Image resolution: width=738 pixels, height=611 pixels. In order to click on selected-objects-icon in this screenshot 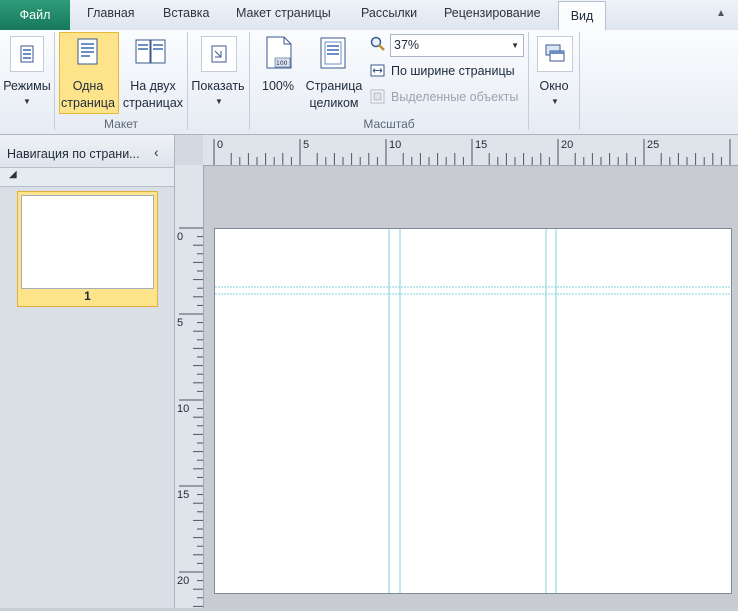, I will do `click(377, 96)`.